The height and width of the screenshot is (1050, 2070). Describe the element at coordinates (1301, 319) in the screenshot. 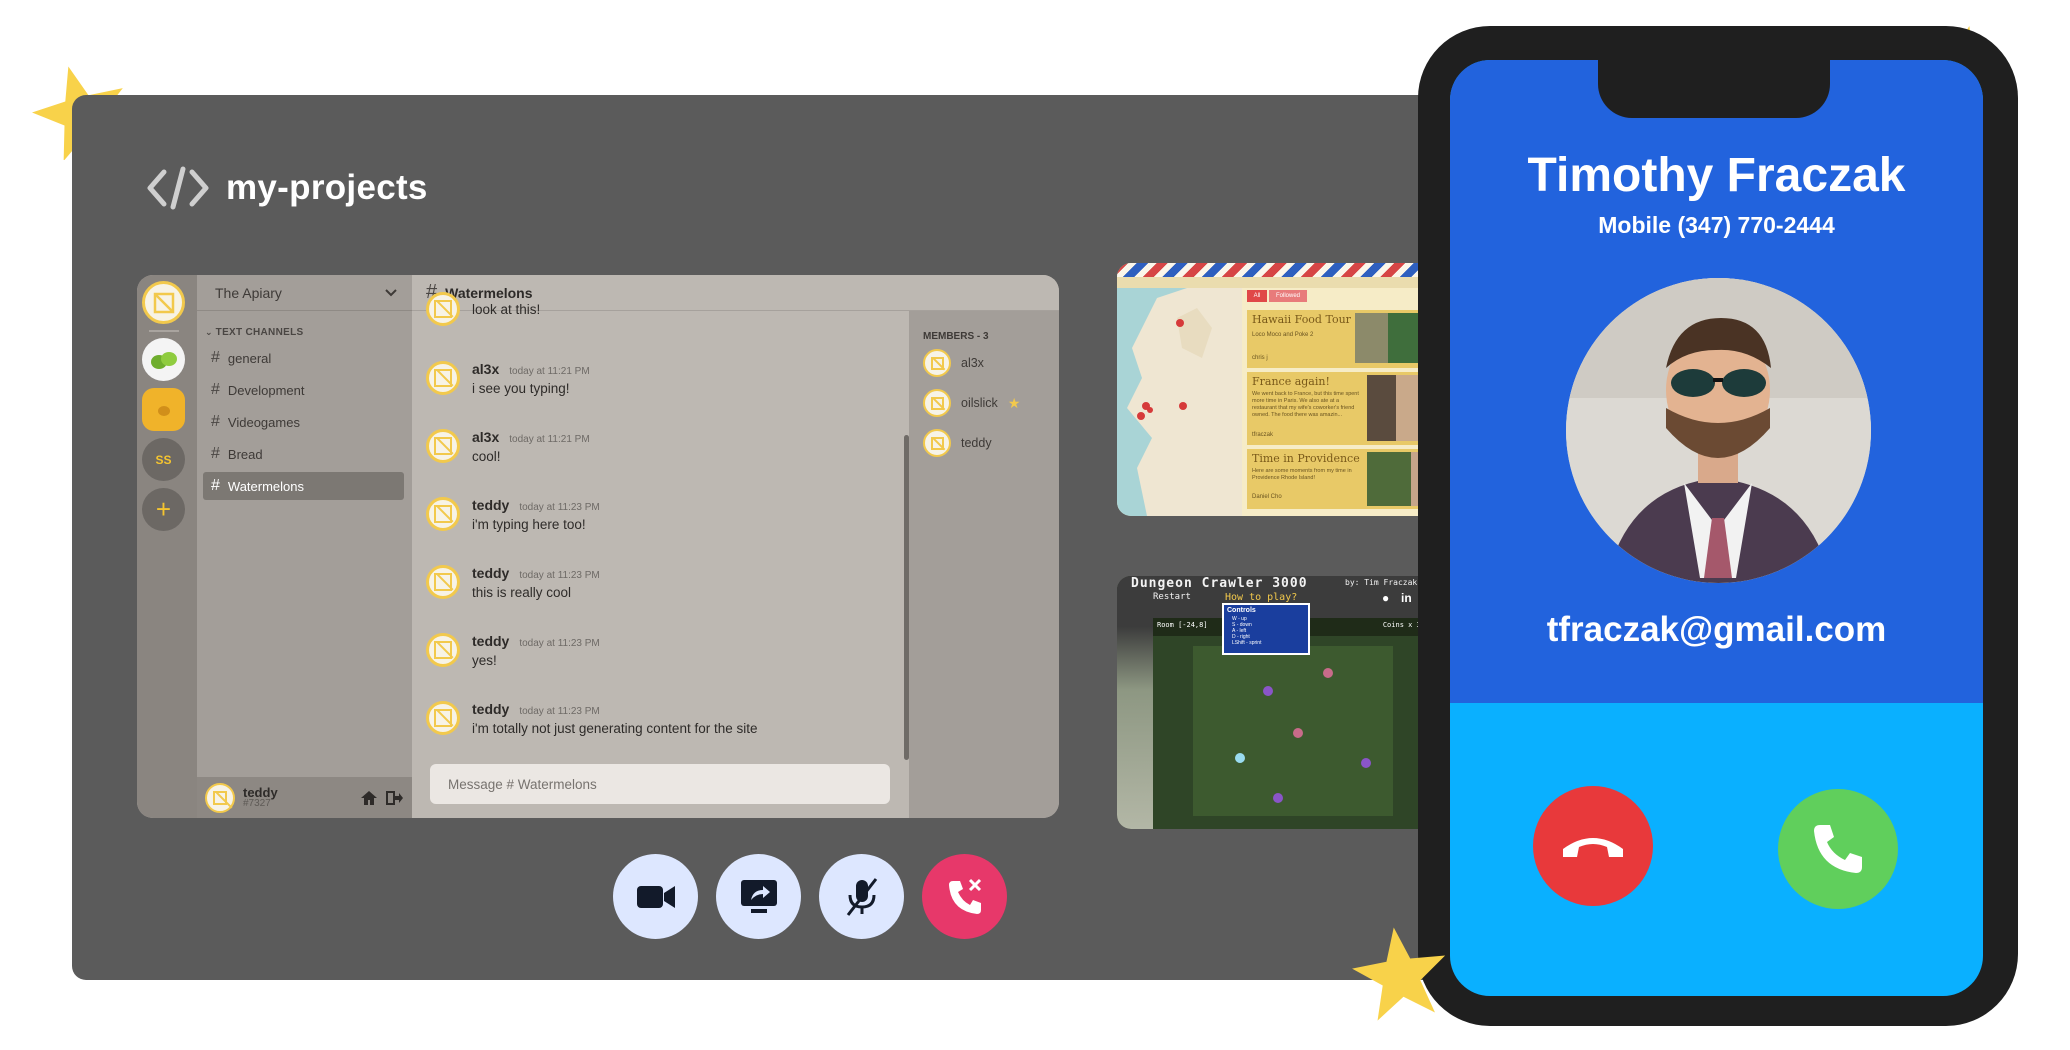

I see `post-title: Hawaii Food Tour` at that location.